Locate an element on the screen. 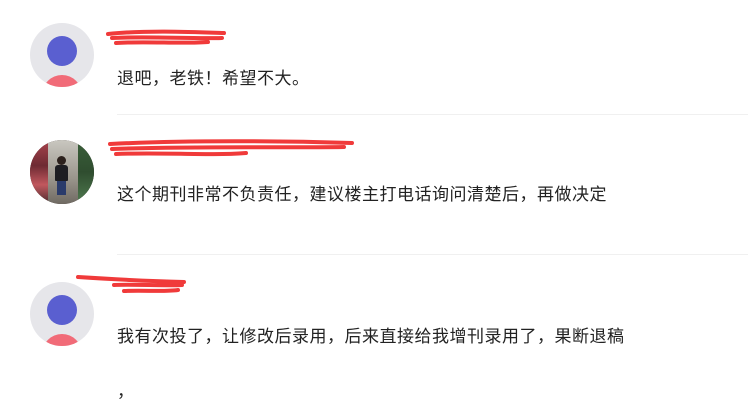 This screenshot has height=402, width=748. photo-person-body is located at coordinates (61, 173).